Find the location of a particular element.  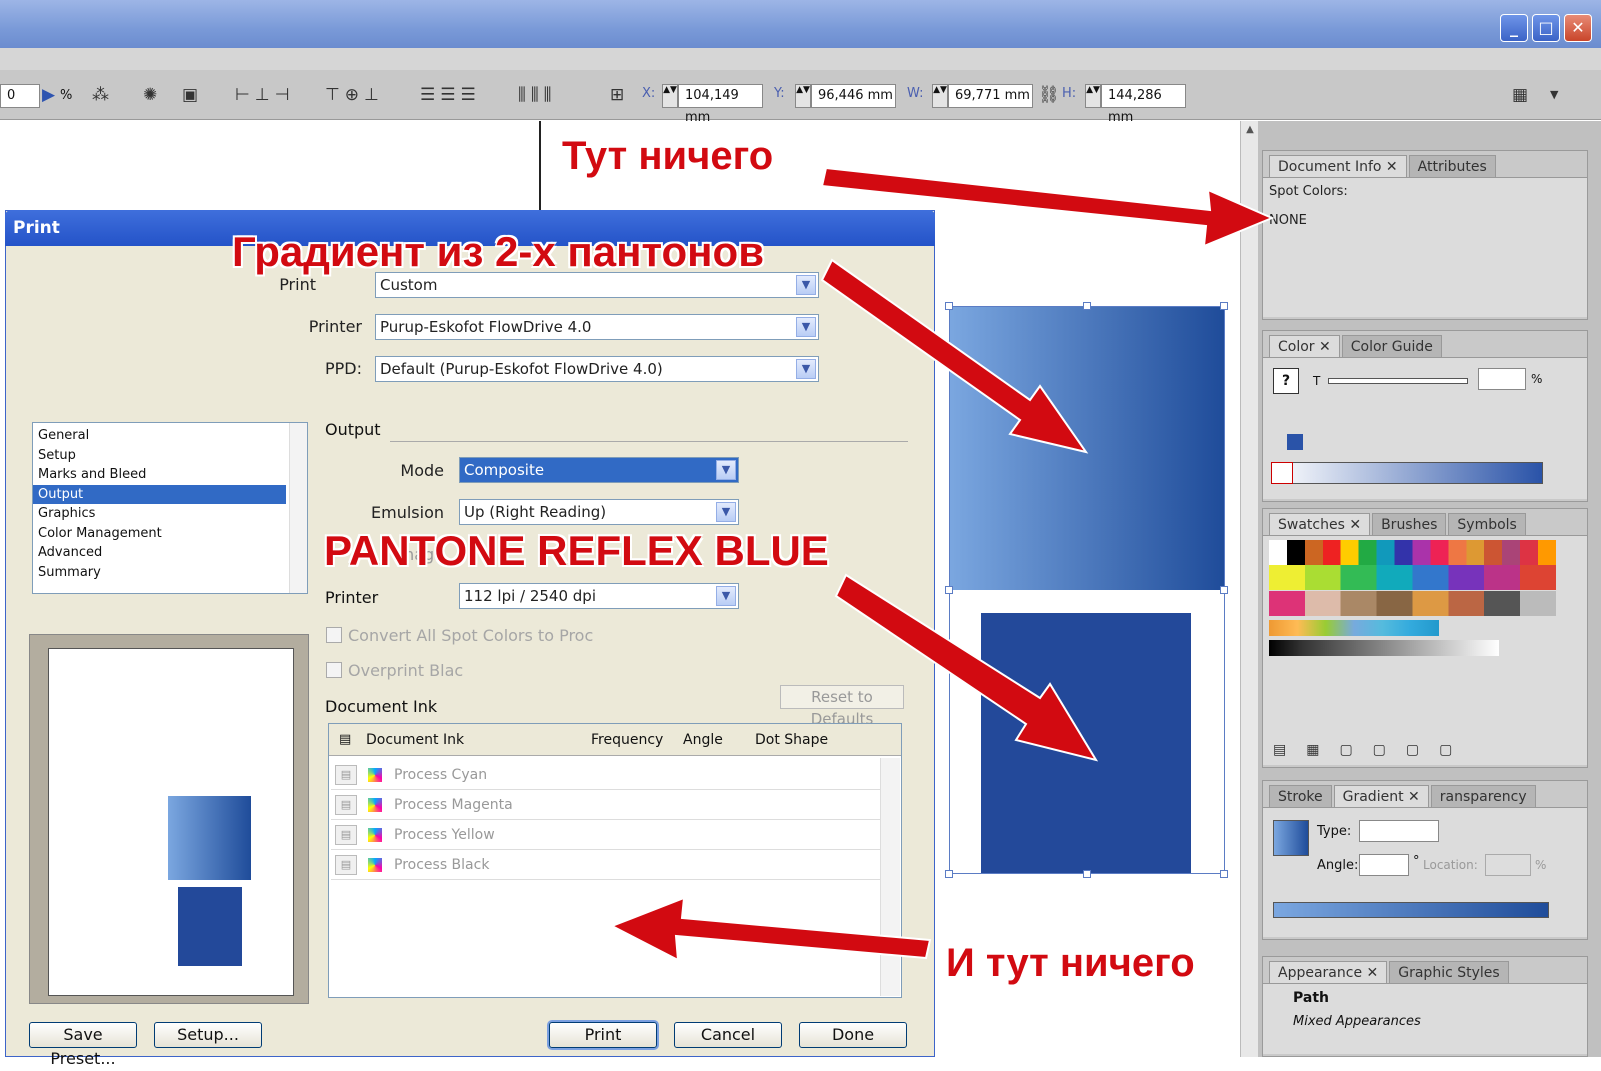

arrow-to-gradient is located at coordinates (954, 356).